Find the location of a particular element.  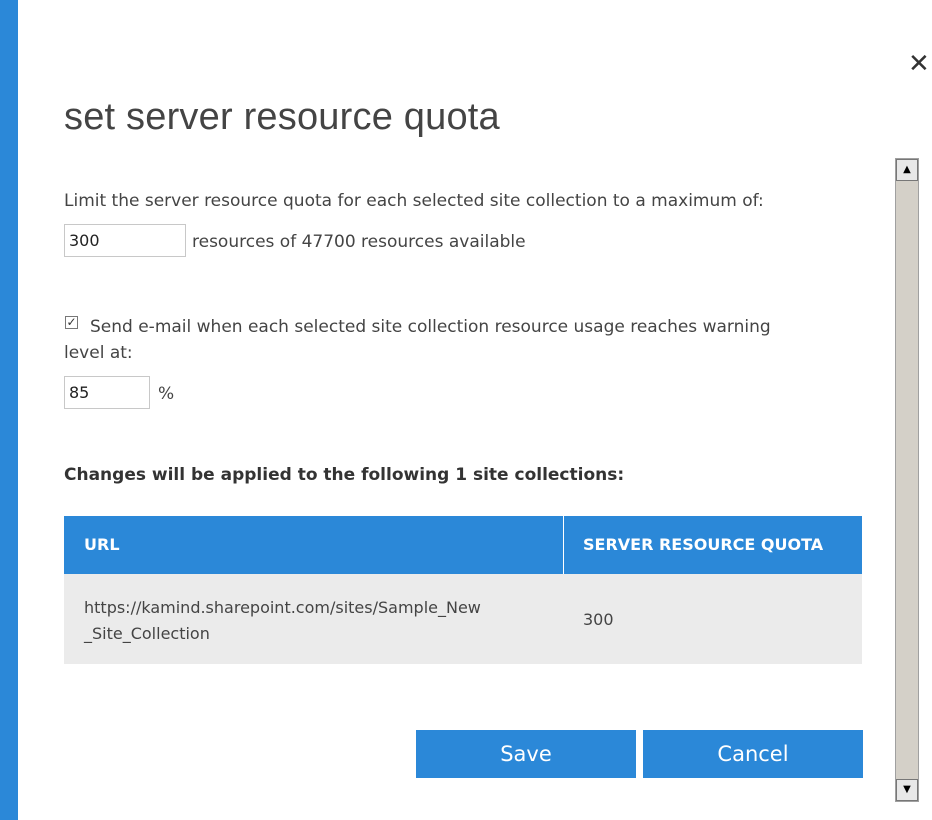

column-header-quota: SERVER RESOURCE QUOTA is located at coordinates (703, 545).